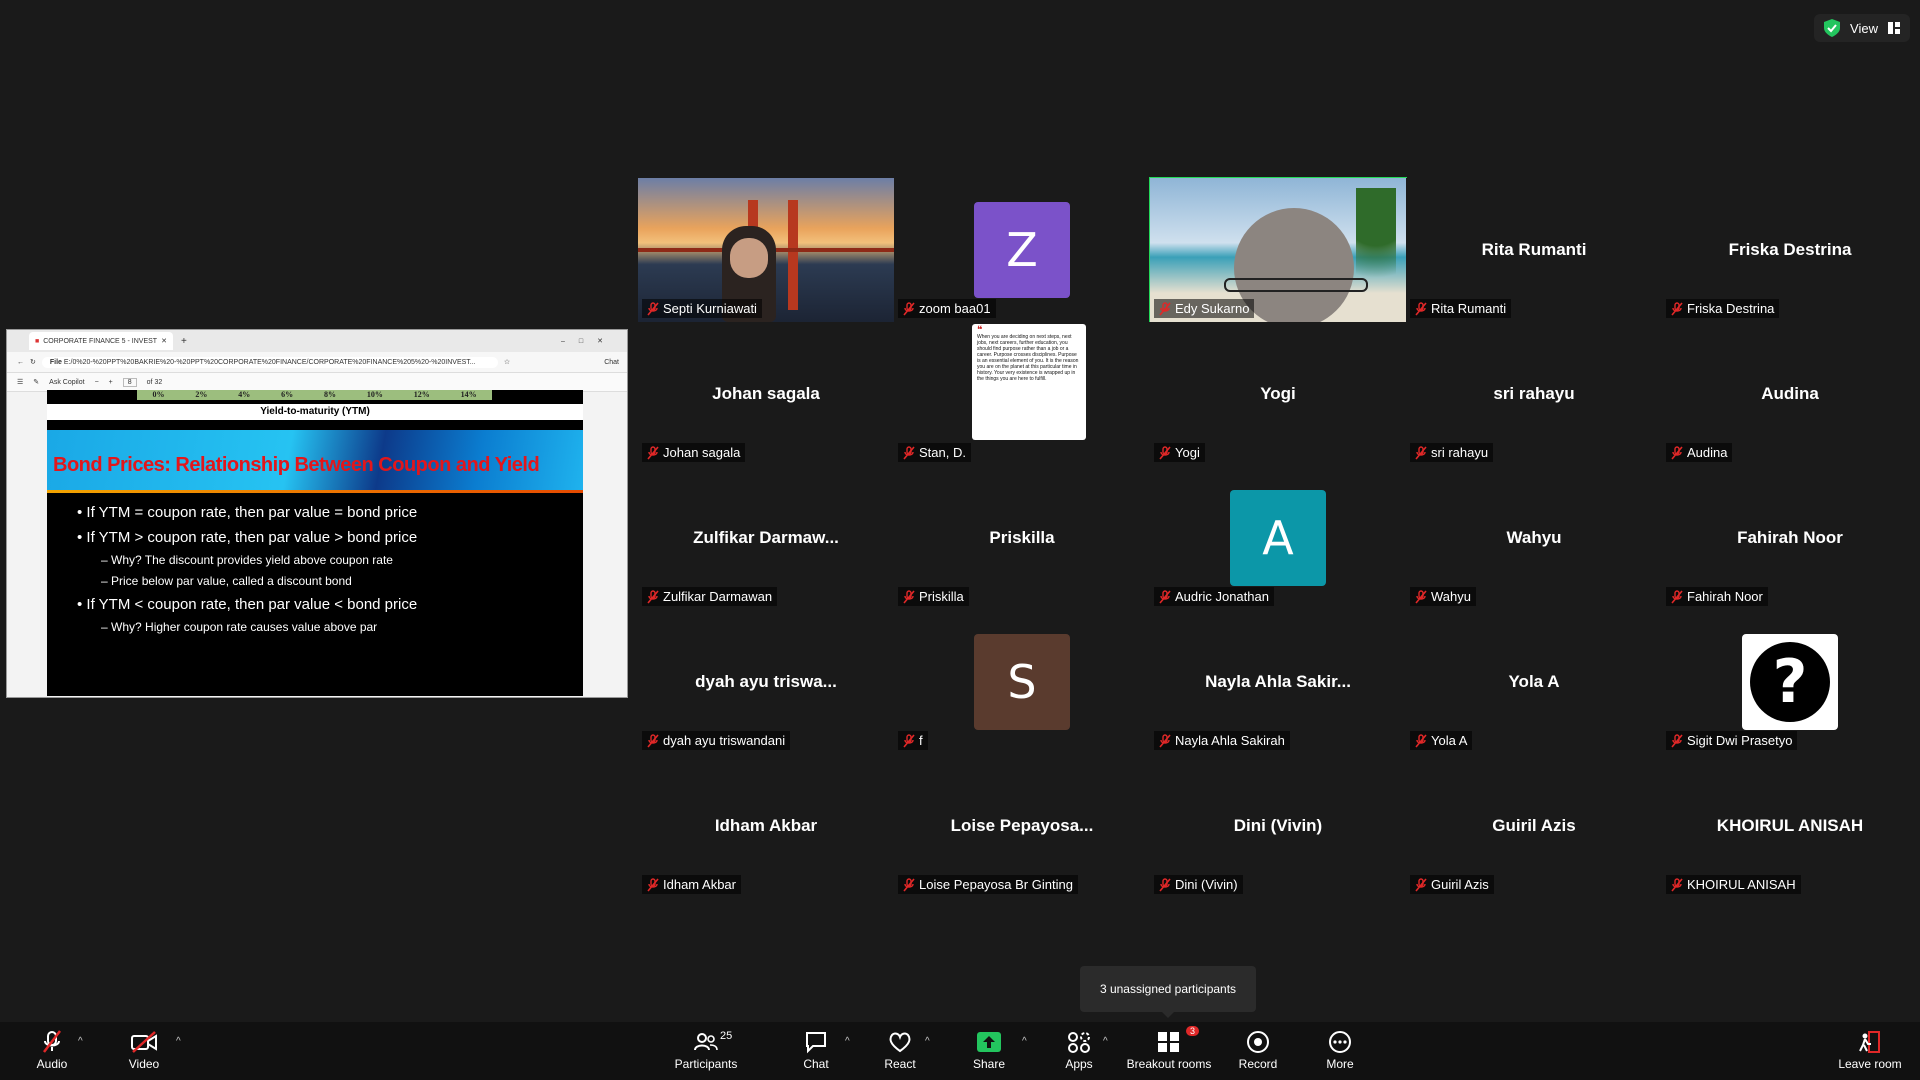 The image size is (1920, 1080). I want to click on breakout-rooms-label: Breakout rooms, so click(1169, 1064).